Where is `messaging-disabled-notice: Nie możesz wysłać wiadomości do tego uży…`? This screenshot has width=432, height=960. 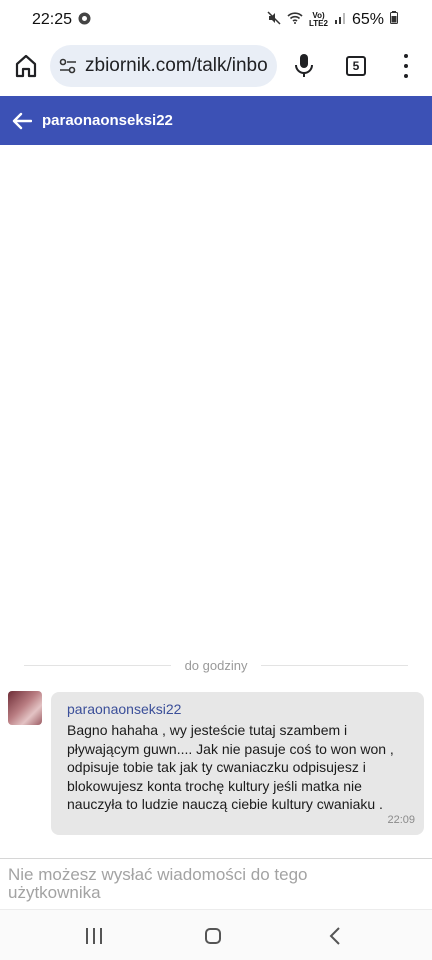 messaging-disabled-notice: Nie możesz wysłać wiadomości do tego uży… is located at coordinates (158, 883).